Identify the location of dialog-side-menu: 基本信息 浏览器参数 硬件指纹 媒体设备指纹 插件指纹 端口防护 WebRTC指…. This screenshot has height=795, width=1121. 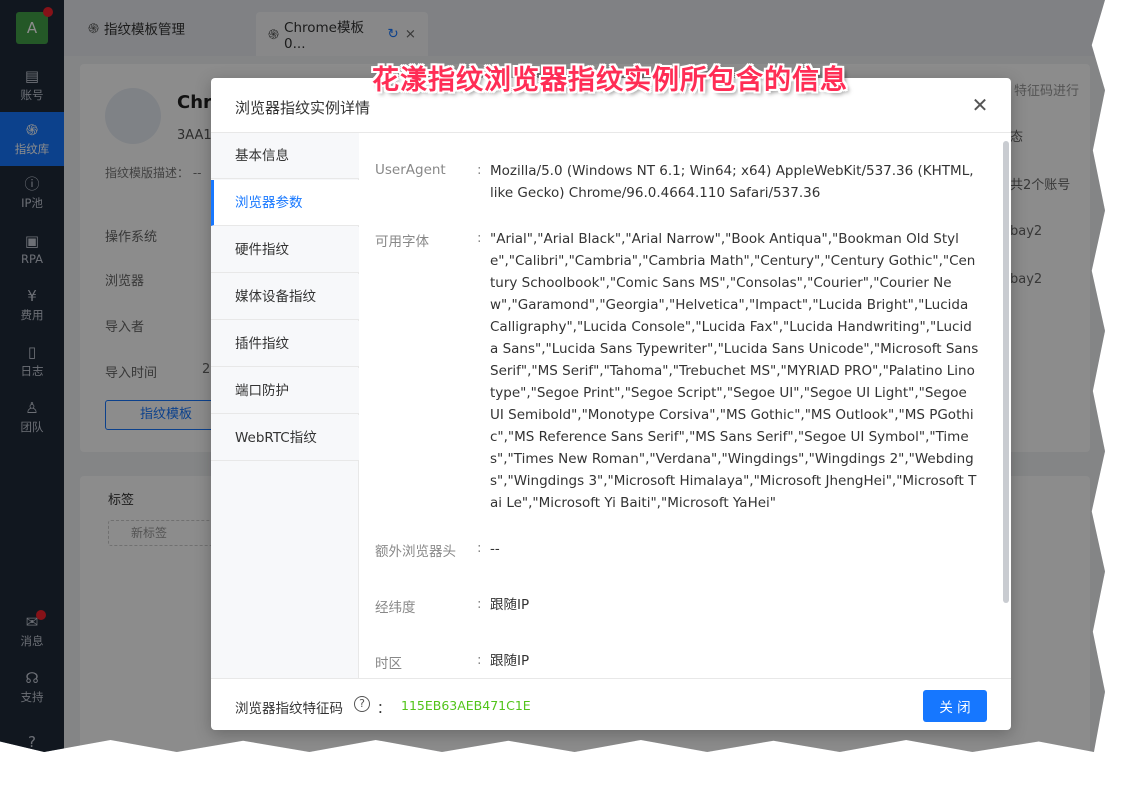
(285, 405).